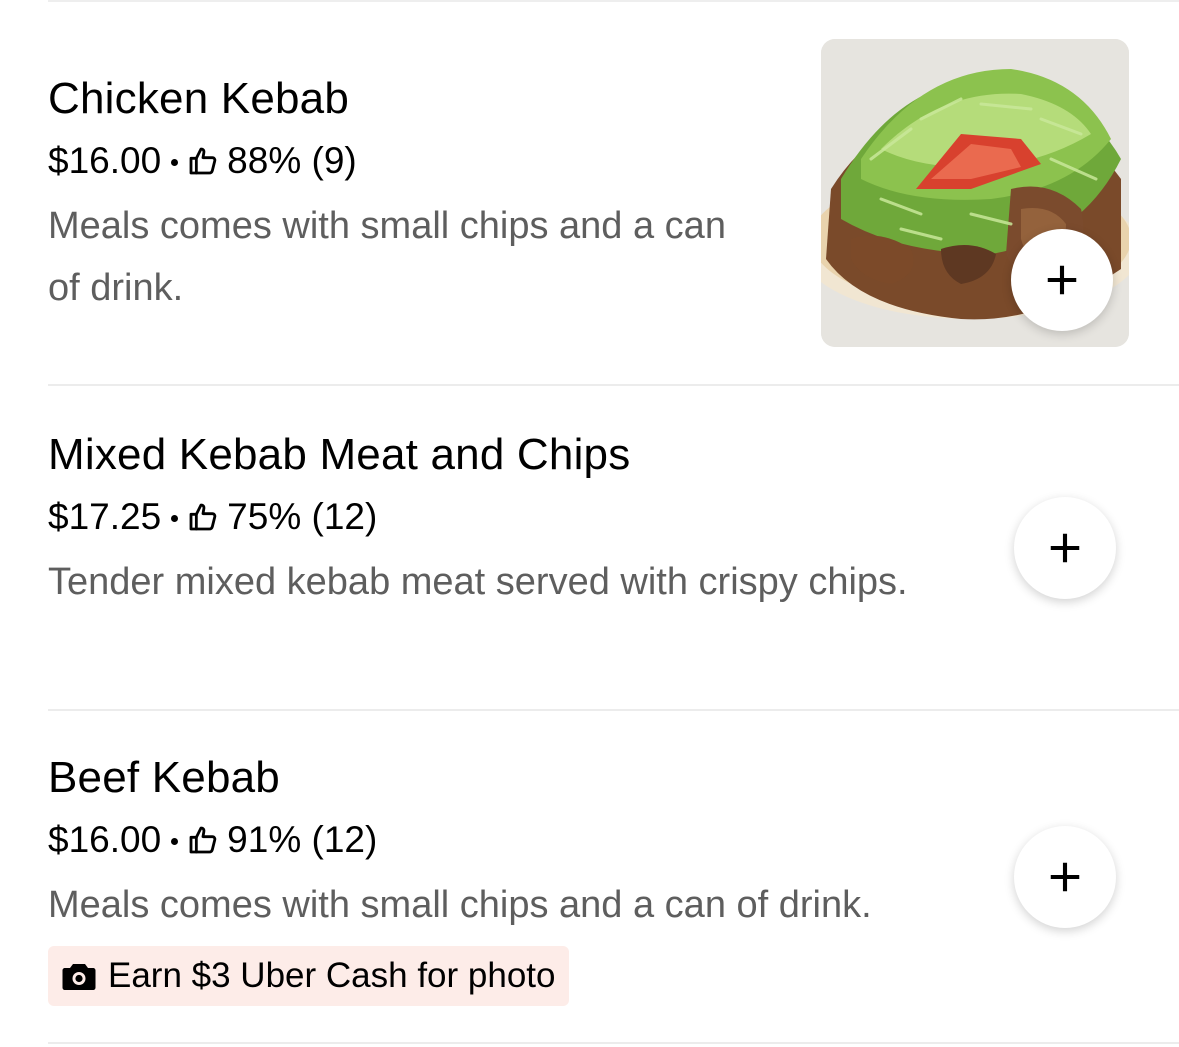 The height and width of the screenshot is (1047, 1179). I want to click on food-photo, so click(975, 193).